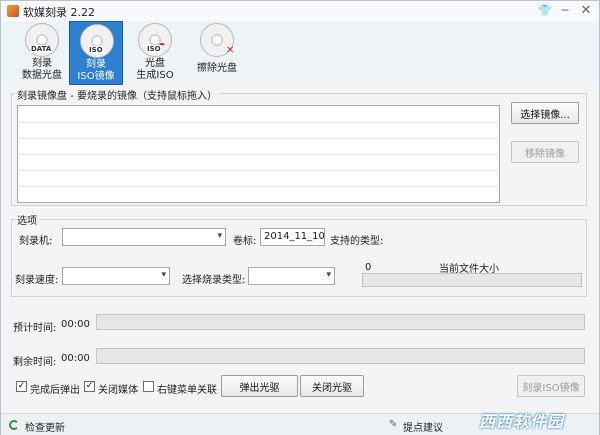 The image size is (600, 435). Describe the element at coordinates (42, 69) in the screenshot. I see `tool-label: 刻录 数据光盘` at that location.